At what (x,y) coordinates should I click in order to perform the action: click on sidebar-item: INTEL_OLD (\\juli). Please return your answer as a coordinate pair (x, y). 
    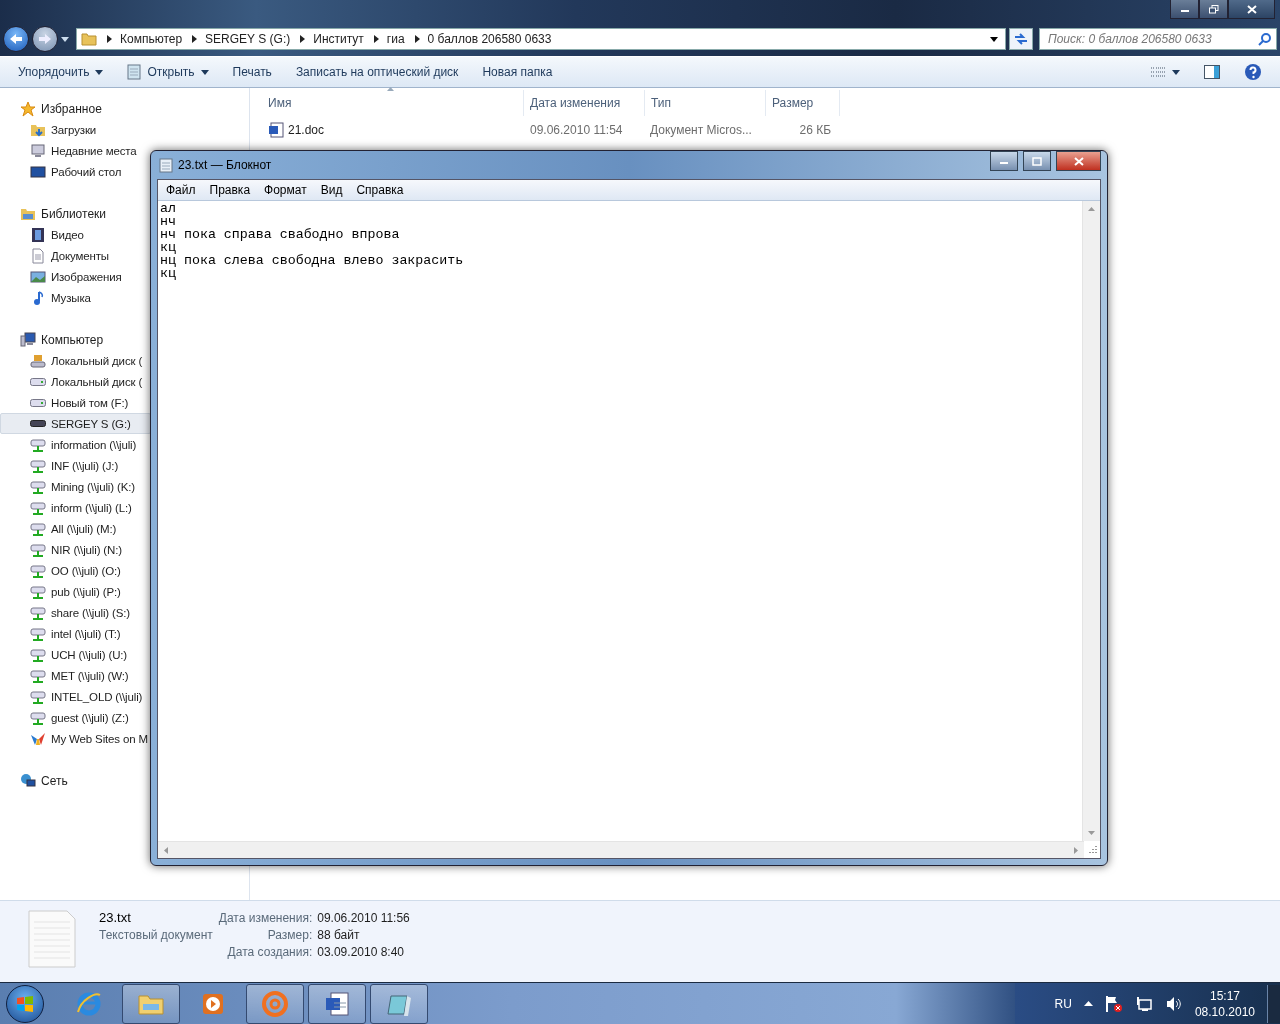
    Looking at the image, I should click on (75, 696).